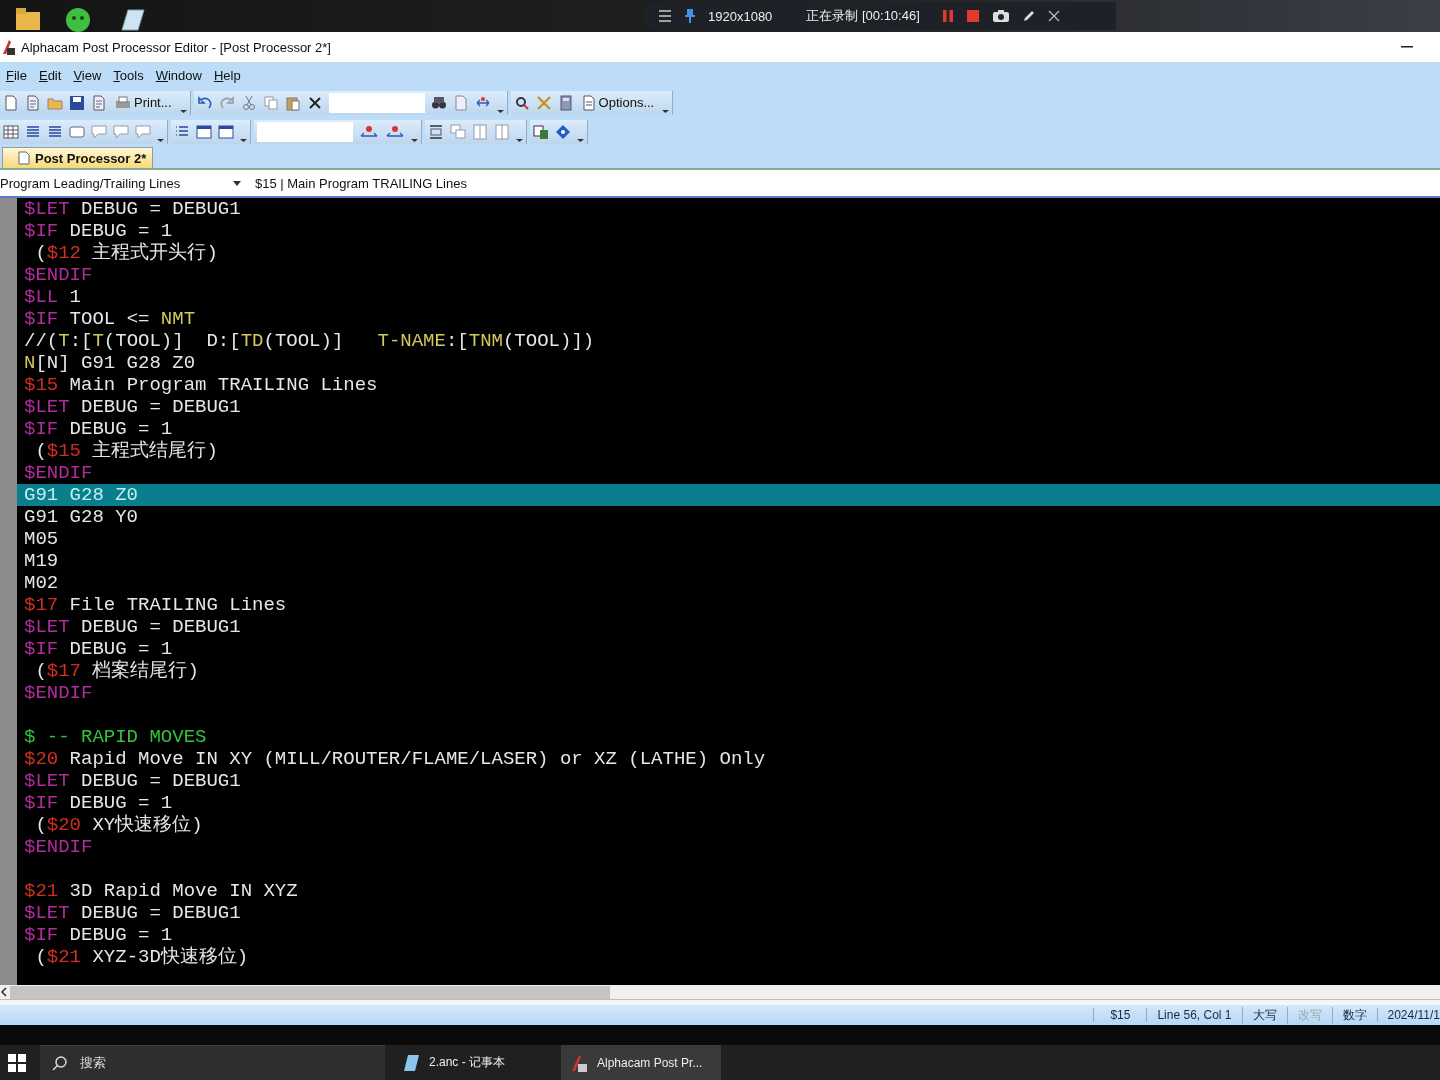  What do you see at coordinates (226, 131) in the screenshot?
I see `image-icon` at bounding box center [226, 131].